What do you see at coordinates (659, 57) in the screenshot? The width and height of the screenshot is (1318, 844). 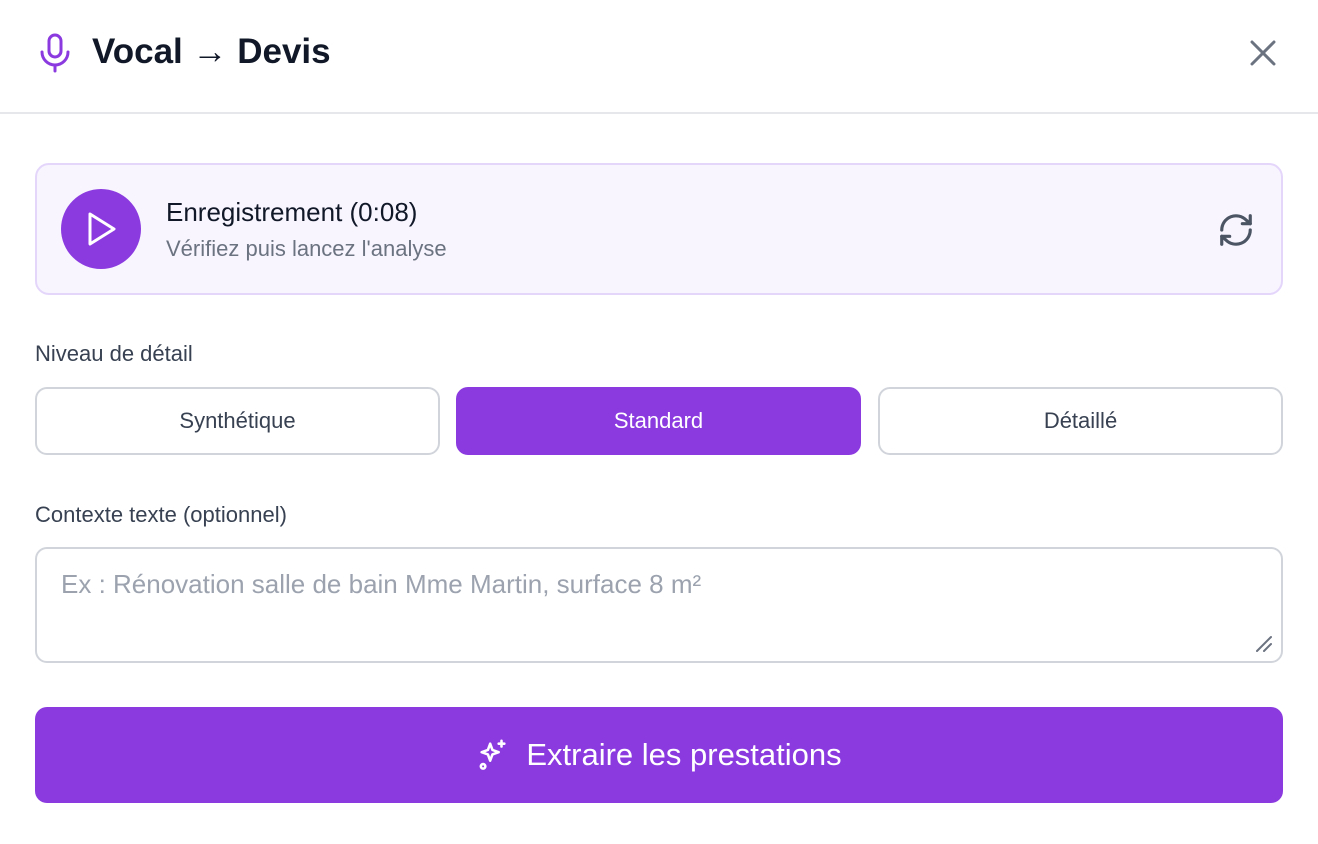 I see `modal-header: Vocal → Devis` at bounding box center [659, 57].